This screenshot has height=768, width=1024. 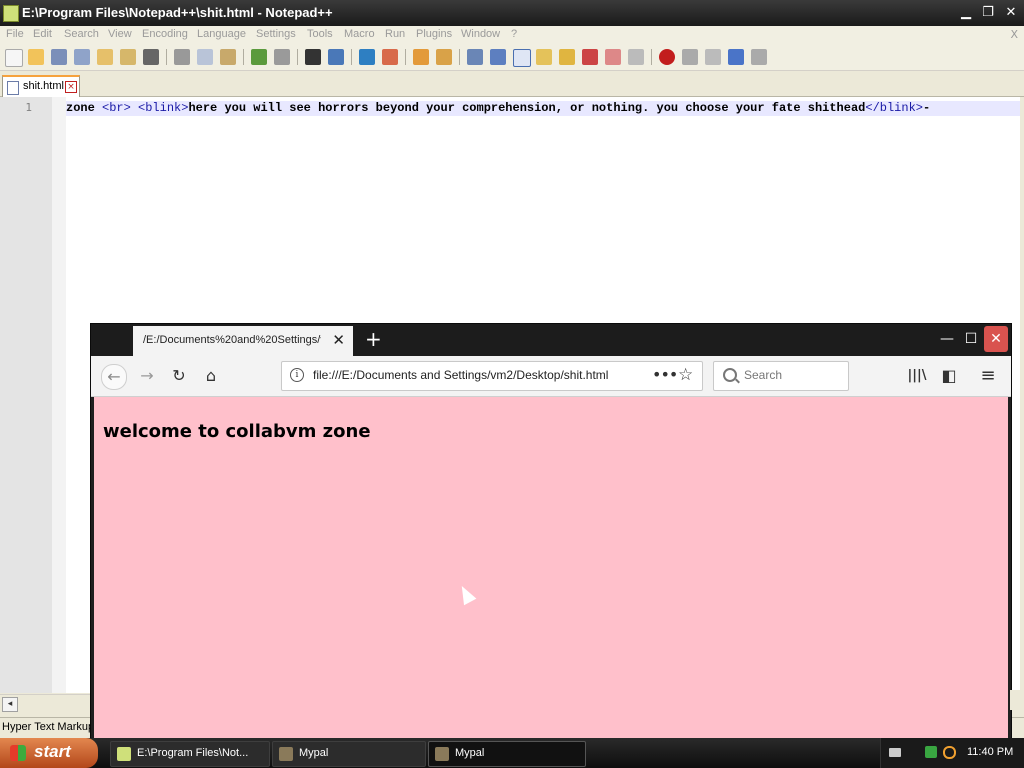 I want to click on bookmark-star-icon: ☆, so click(x=685, y=375).